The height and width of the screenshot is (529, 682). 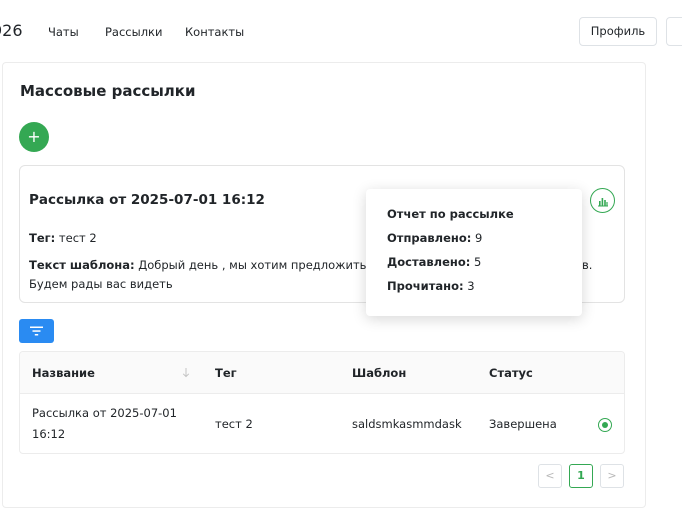 What do you see at coordinates (429, 238) in the screenshot?
I see `report-sent-label: Отправлено:` at bounding box center [429, 238].